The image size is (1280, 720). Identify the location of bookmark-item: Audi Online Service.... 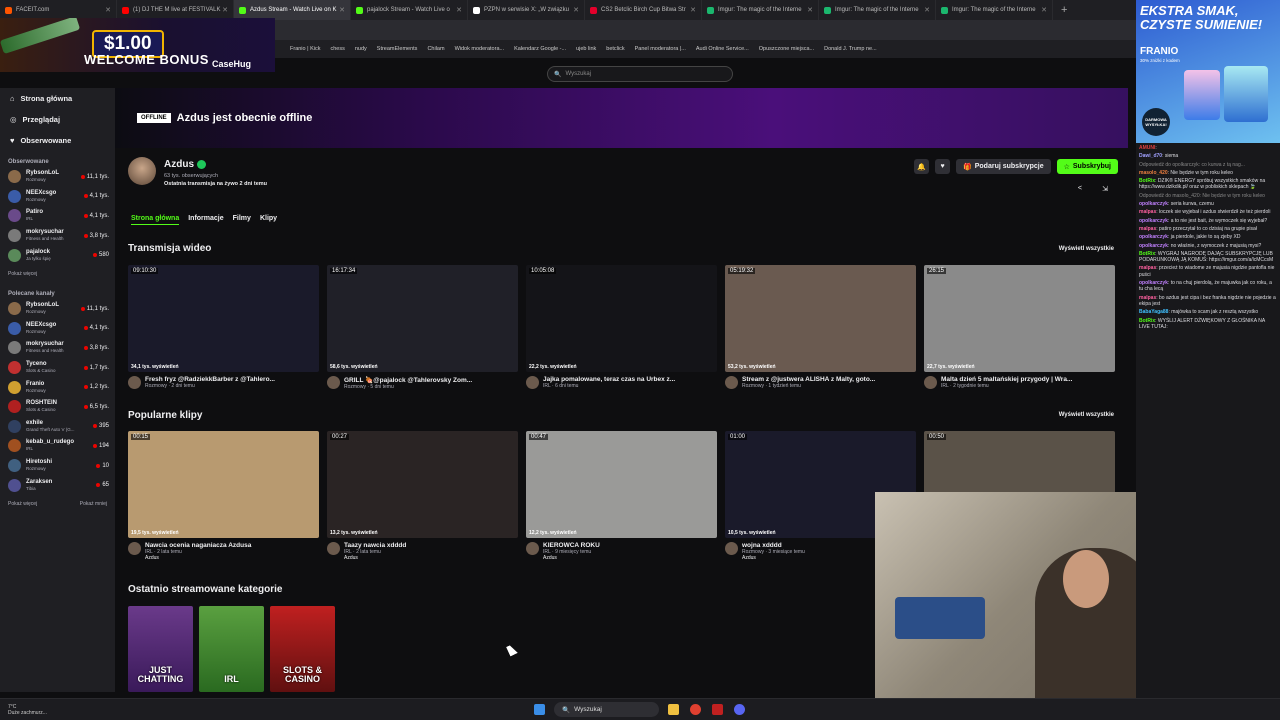
(722, 49).